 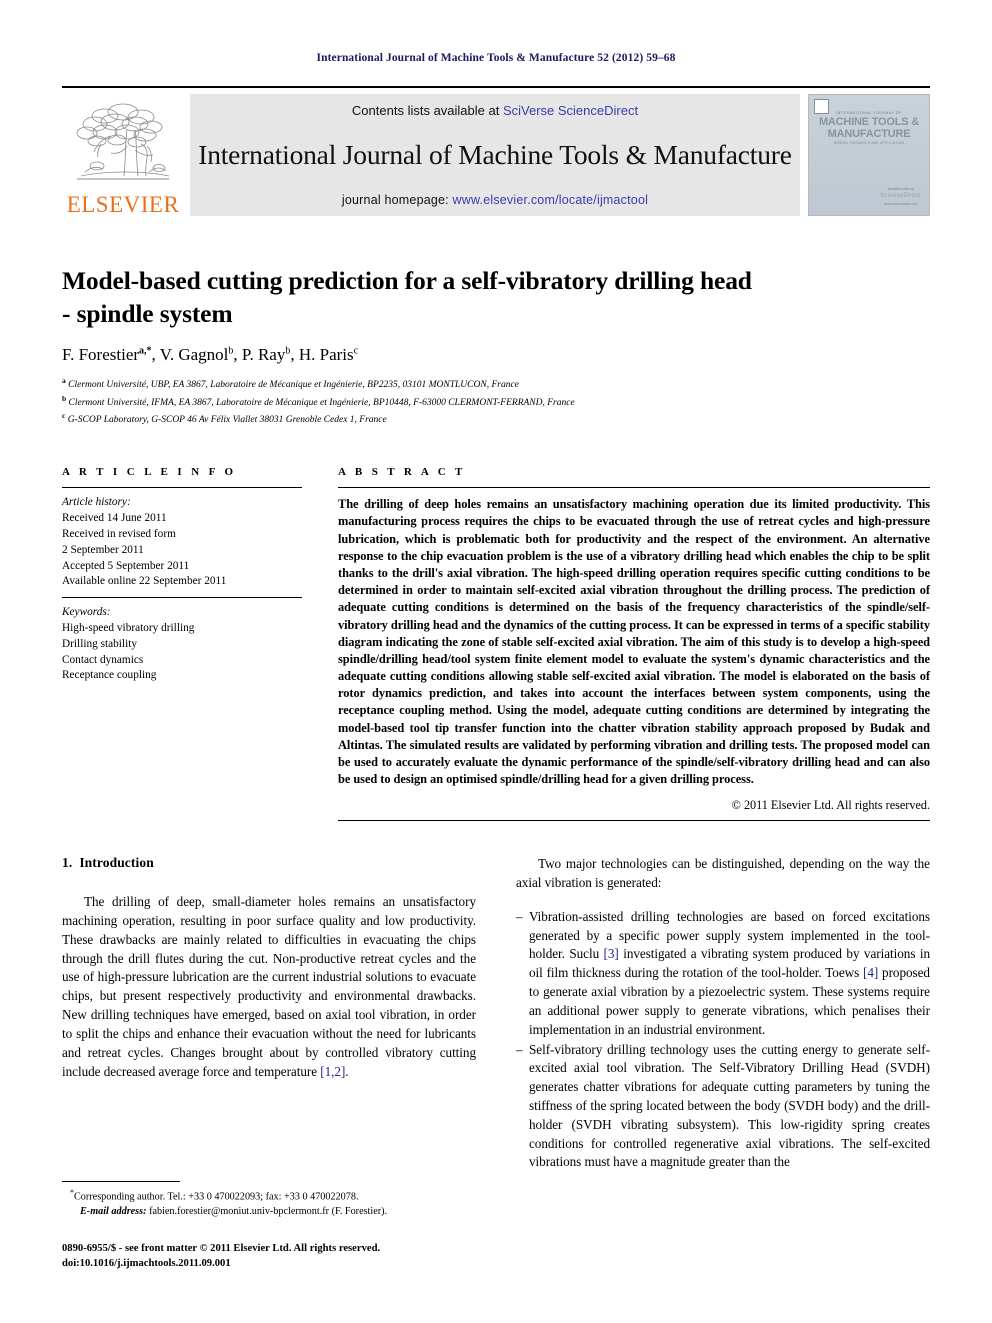 What do you see at coordinates (149, 472) in the screenshot?
I see `article-info-heading: A R T I C L E I N F O` at bounding box center [149, 472].